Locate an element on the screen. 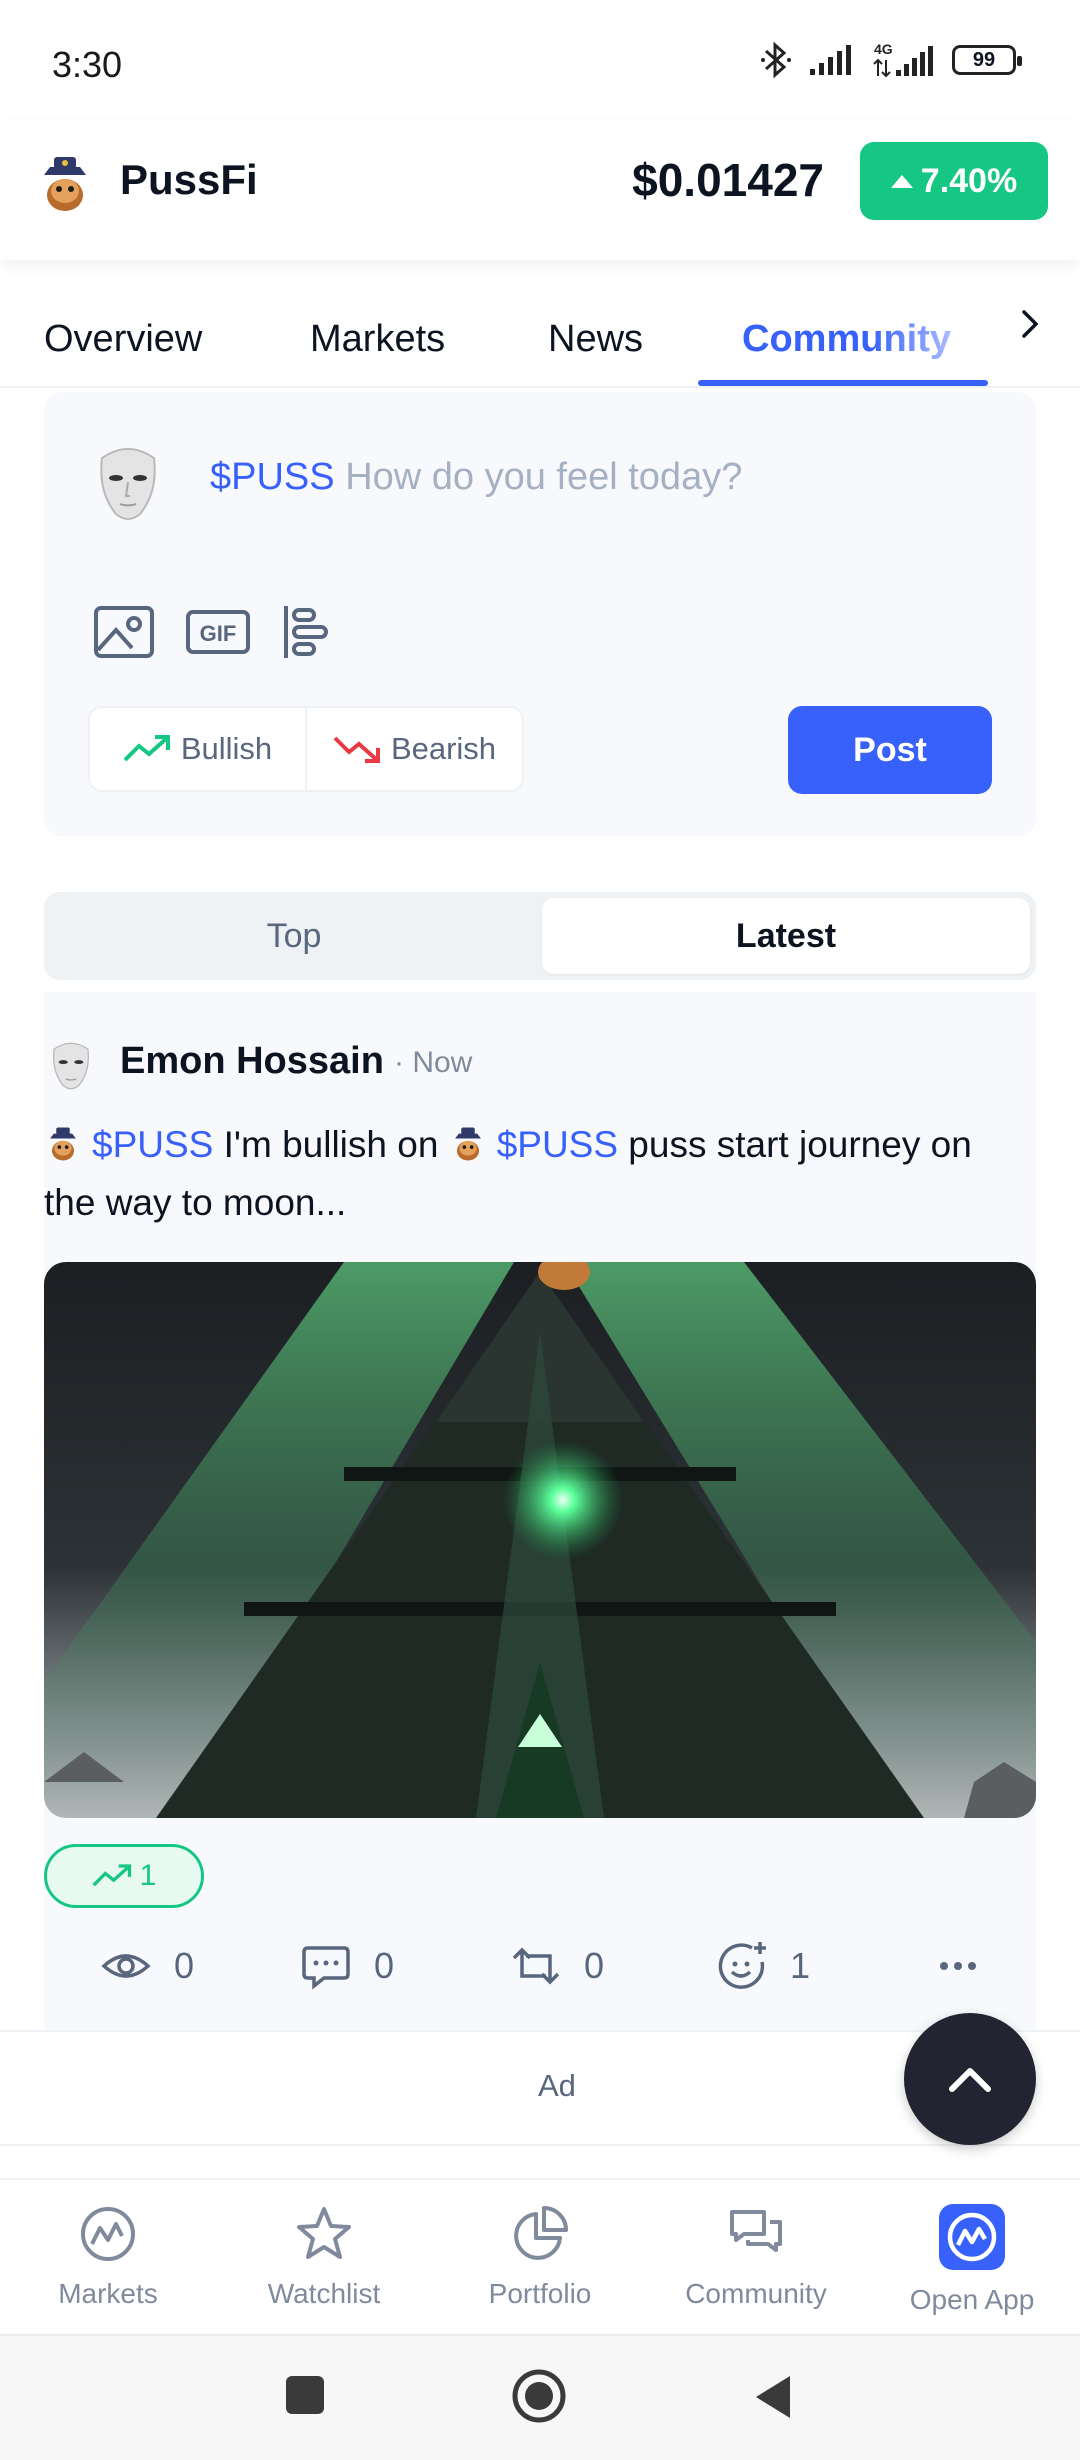  star-icon is located at coordinates (324, 2233).